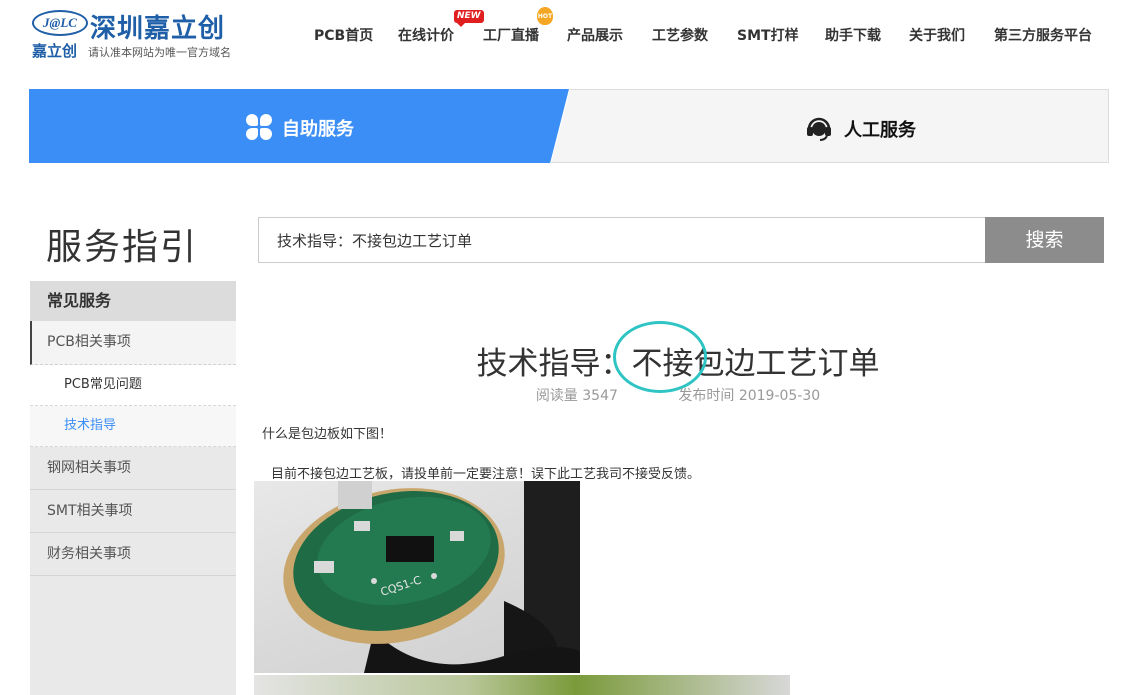 The height and width of the screenshot is (695, 1146). Describe the element at coordinates (779, 396) in the screenshot. I see `publish-date: 2019-05-30` at that location.